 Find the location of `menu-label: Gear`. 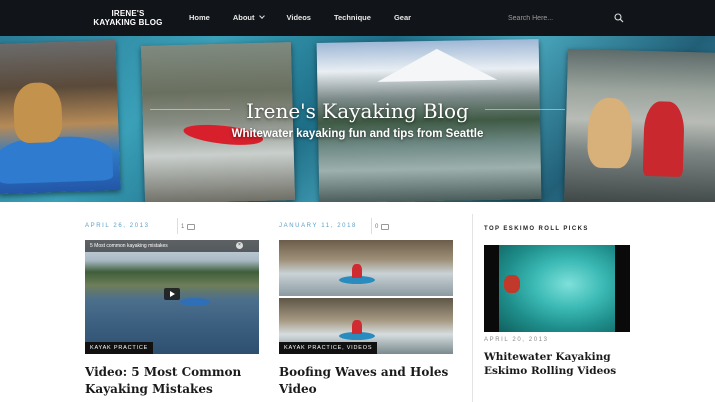

menu-label: Gear is located at coordinates (402, 17).